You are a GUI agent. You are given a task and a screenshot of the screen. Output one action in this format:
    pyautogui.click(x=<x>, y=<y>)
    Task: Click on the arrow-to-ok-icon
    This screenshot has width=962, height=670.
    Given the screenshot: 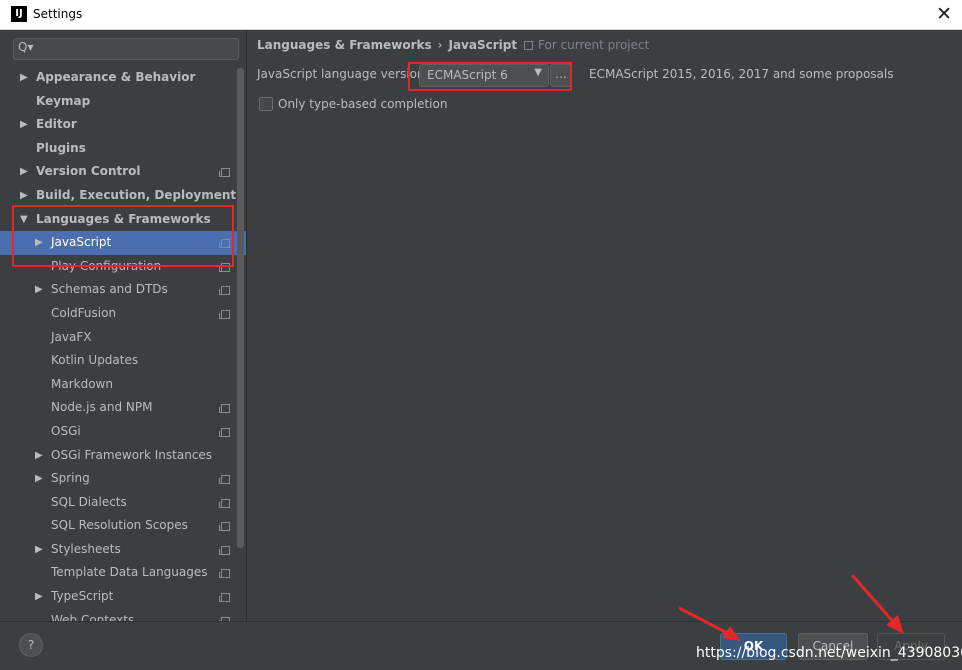 What is the action you would take?
    pyautogui.click(x=709, y=623)
    